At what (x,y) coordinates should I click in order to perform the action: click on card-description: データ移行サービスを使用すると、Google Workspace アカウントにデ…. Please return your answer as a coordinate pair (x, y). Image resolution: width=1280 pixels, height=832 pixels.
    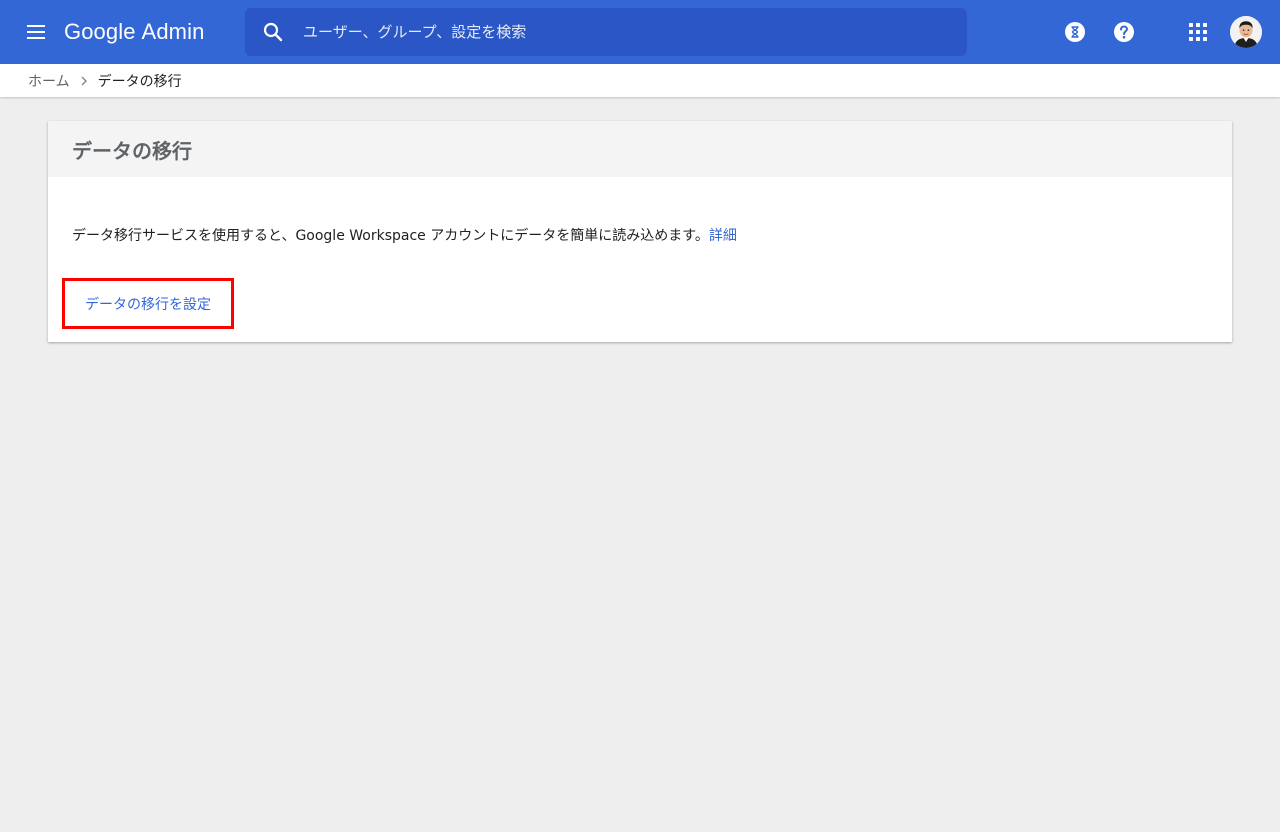
    Looking at the image, I should click on (404, 235).